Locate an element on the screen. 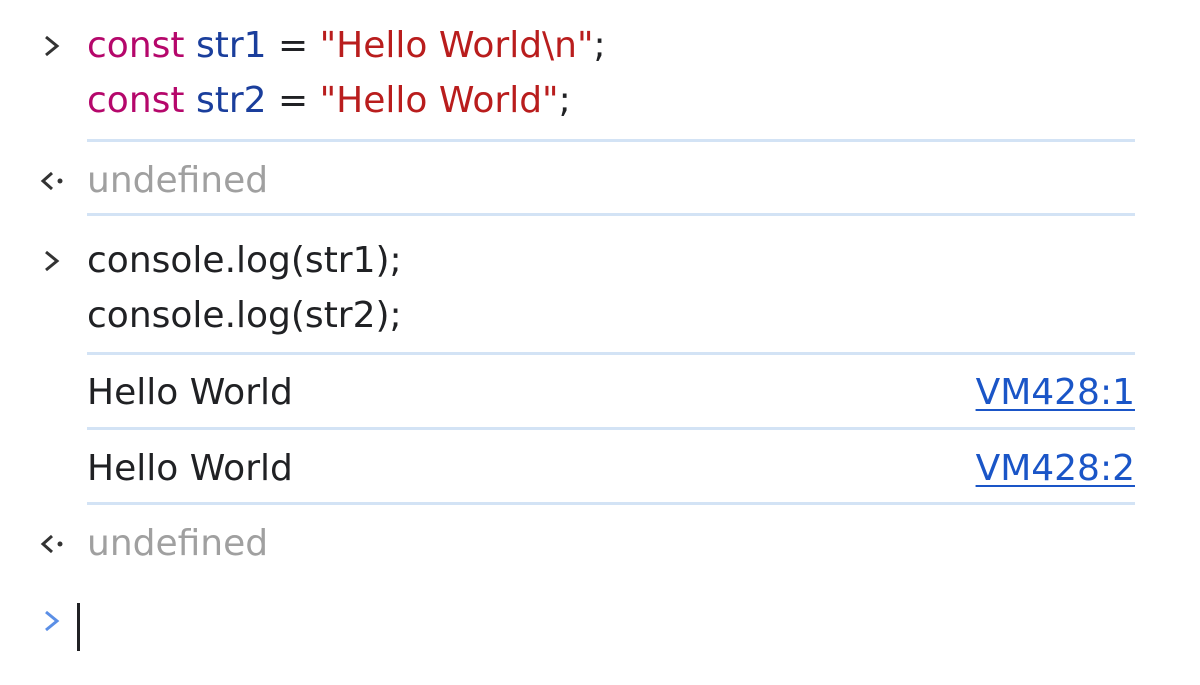 This screenshot has width=1200, height=685. source-link: VM428:2 is located at coordinates (1055, 469).